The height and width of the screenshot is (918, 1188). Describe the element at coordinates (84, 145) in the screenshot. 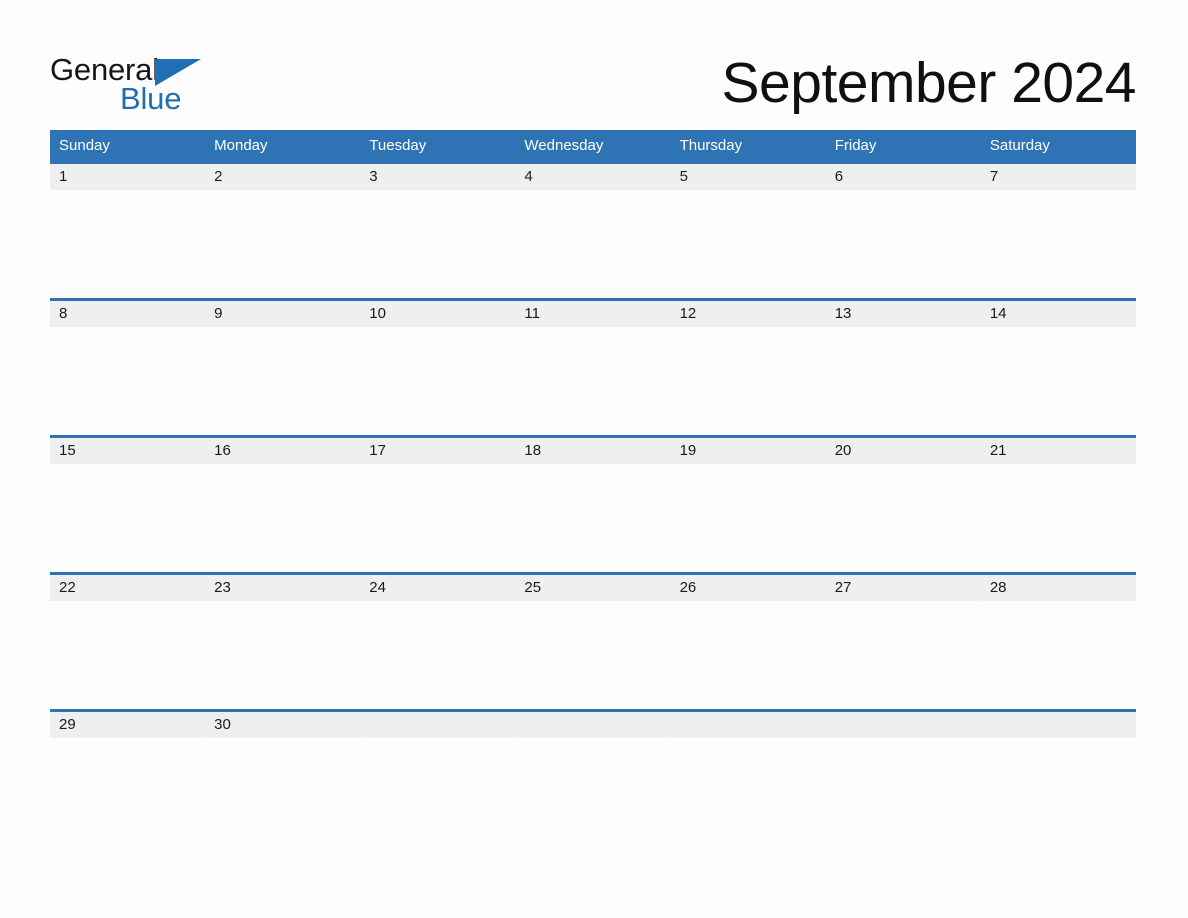

I see `weekday-header-sunday: Sunday` at that location.